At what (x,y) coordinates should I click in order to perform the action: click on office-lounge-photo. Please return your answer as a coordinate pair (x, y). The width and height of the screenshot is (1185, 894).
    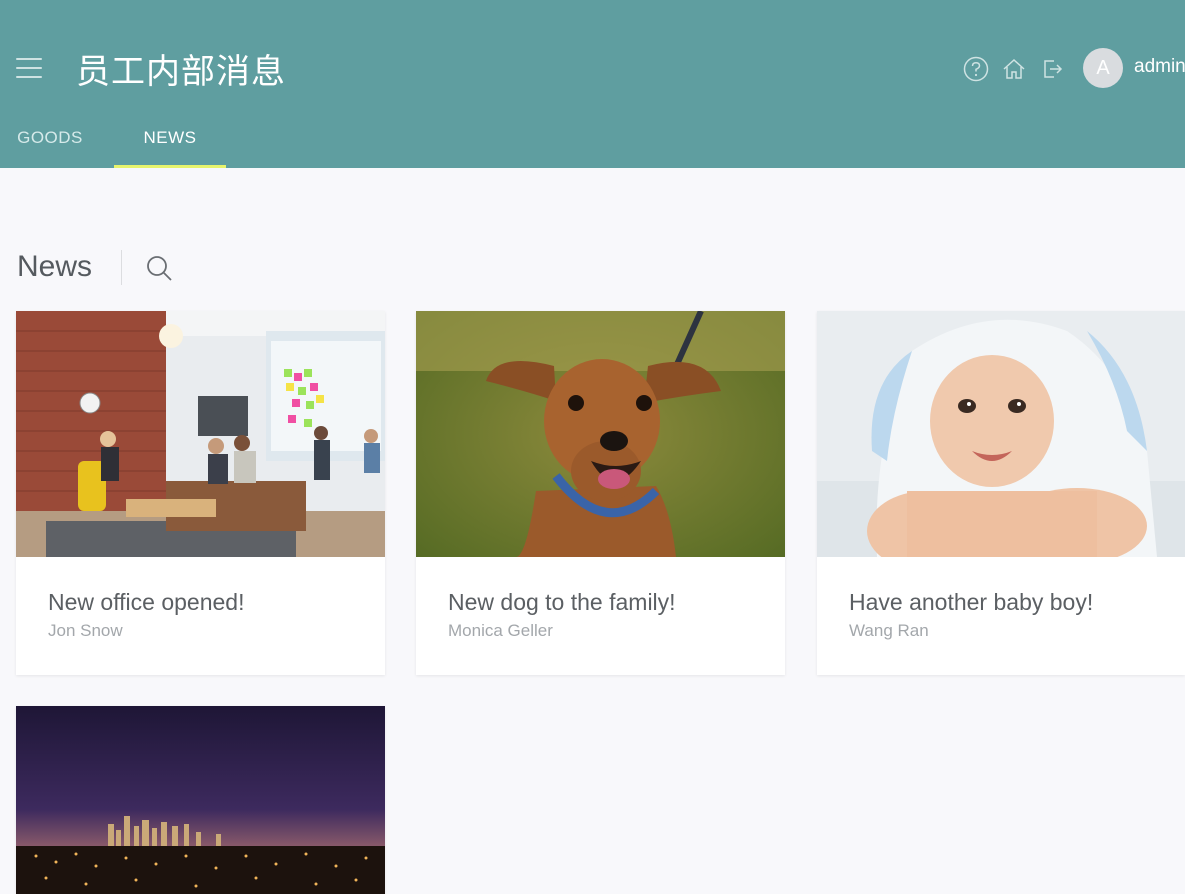
    Looking at the image, I should click on (200, 434).